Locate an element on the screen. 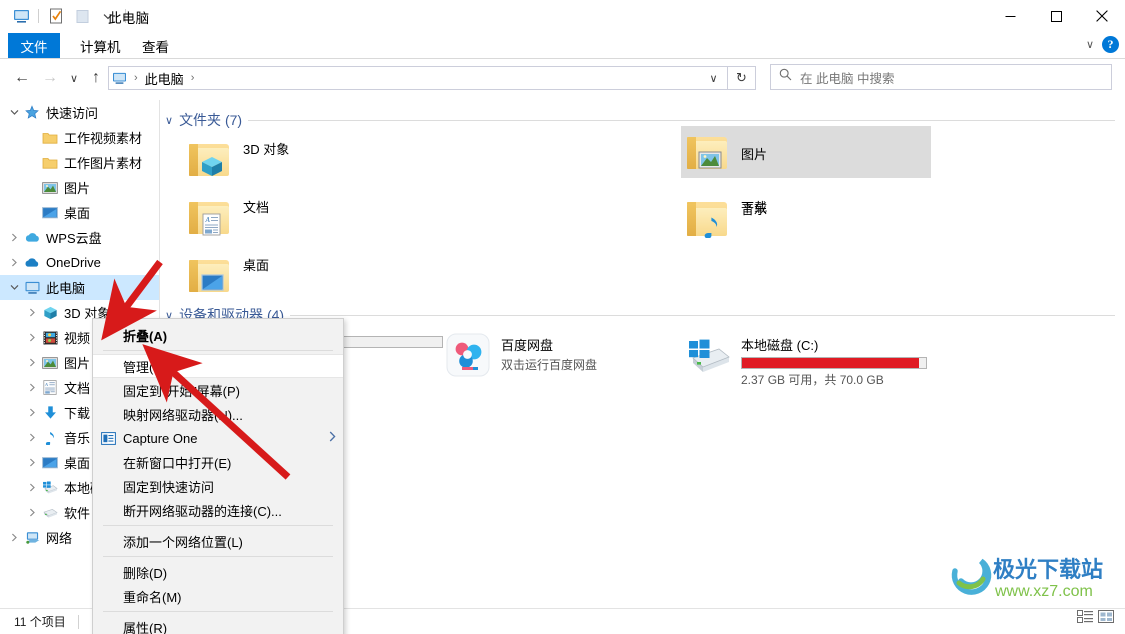 The width and height of the screenshot is (1125, 634). sidebar-item-7: 此电脑 is located at coordinates (80, 287).